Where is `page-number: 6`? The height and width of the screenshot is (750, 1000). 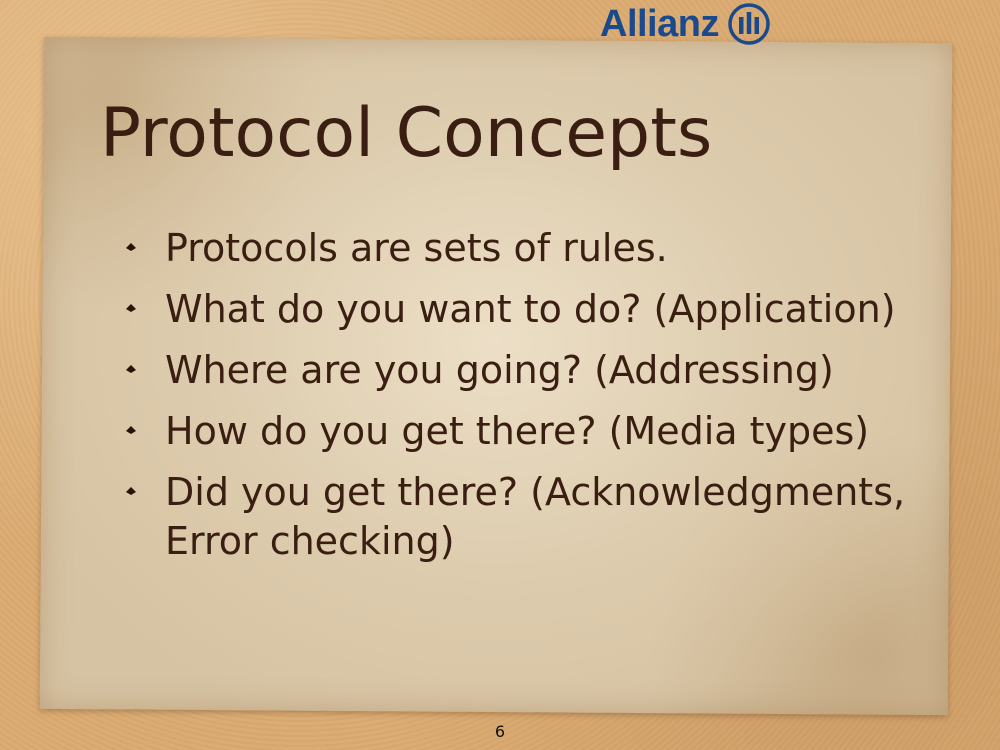
page-number: 6 is located at coordinates (500, 731).